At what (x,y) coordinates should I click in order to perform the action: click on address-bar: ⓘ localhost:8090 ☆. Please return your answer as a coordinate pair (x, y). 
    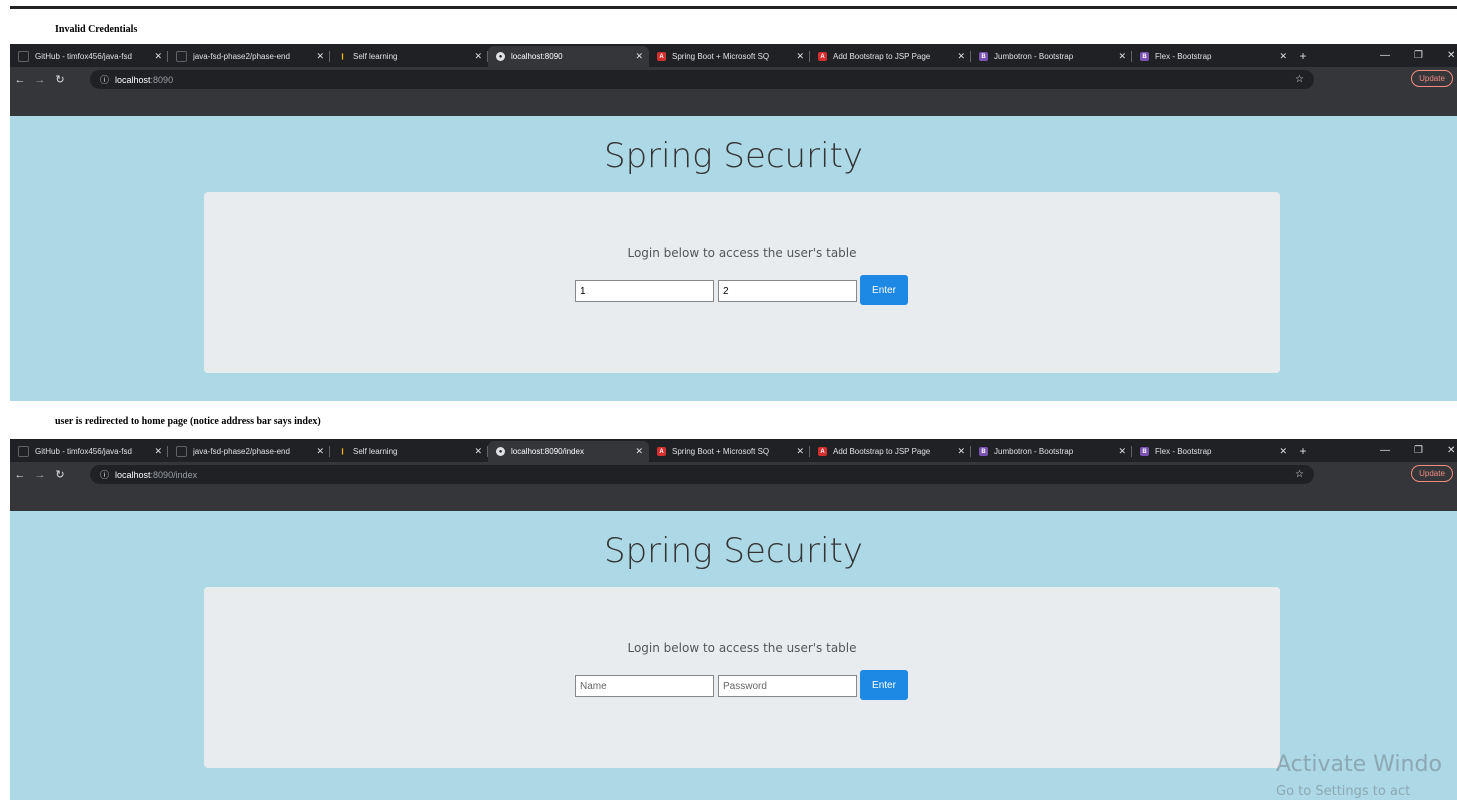
    Looking at the image, I should click on (702, 79).